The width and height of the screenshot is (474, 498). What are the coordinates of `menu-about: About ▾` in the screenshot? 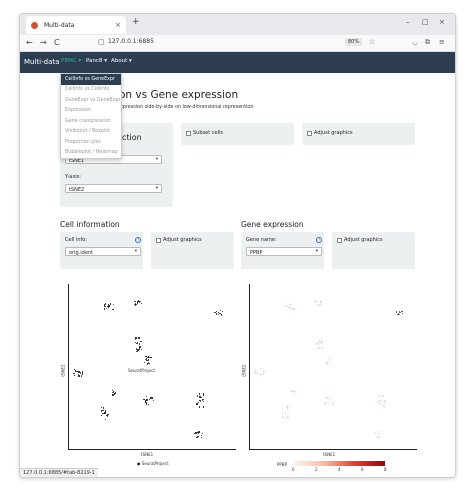 It's located at (121, 61).